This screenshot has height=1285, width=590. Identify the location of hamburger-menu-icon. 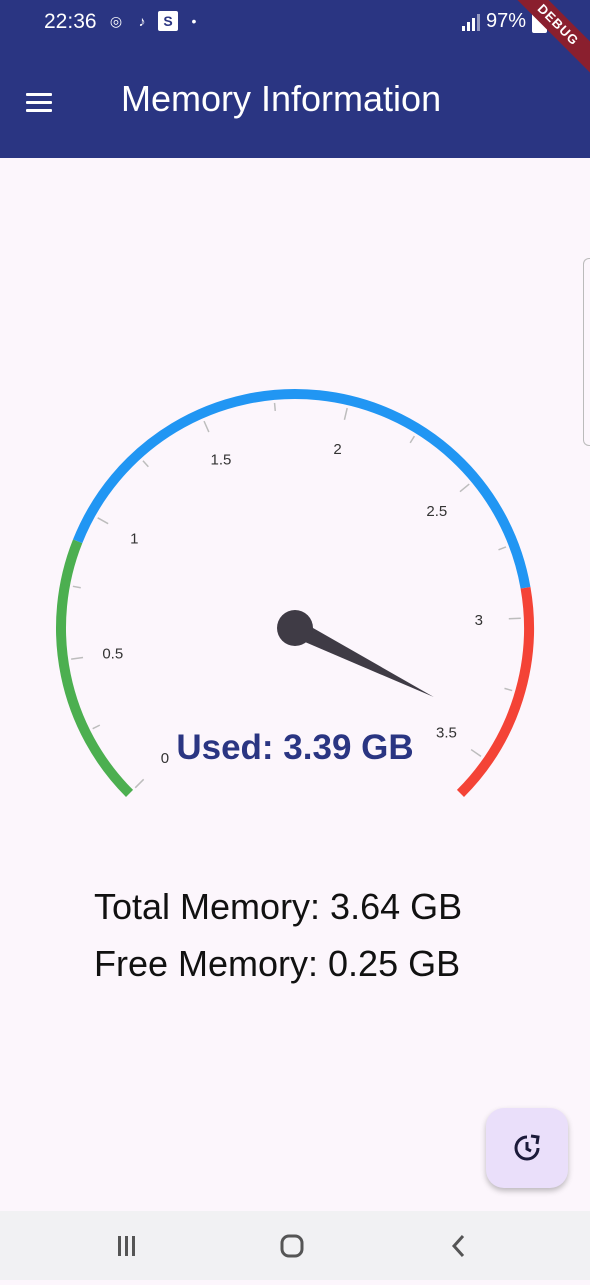
(40, 102).